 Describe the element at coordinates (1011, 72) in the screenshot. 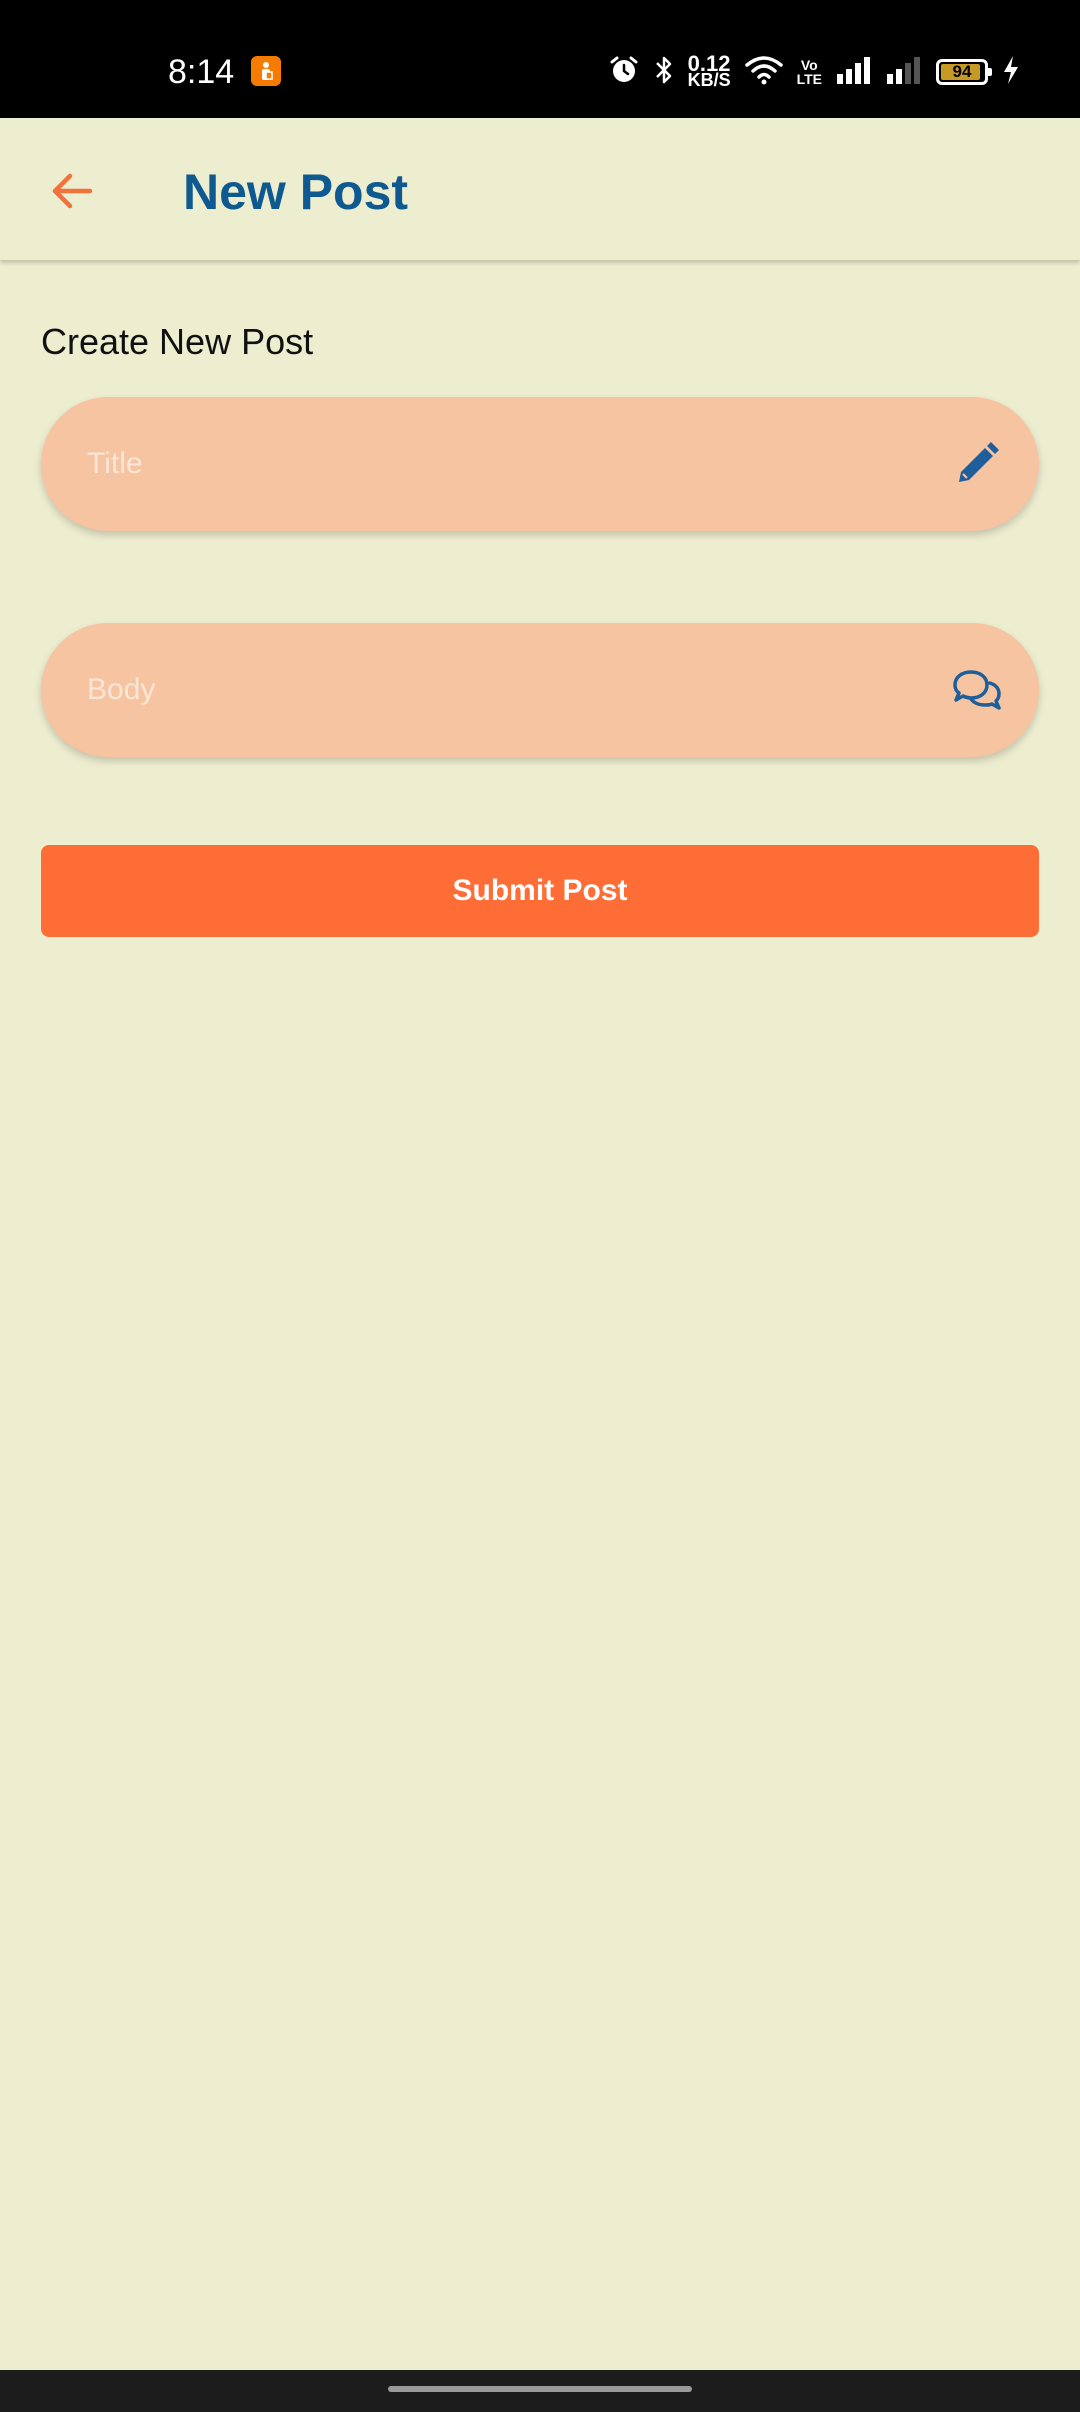

I see `charging-icon` at that location.